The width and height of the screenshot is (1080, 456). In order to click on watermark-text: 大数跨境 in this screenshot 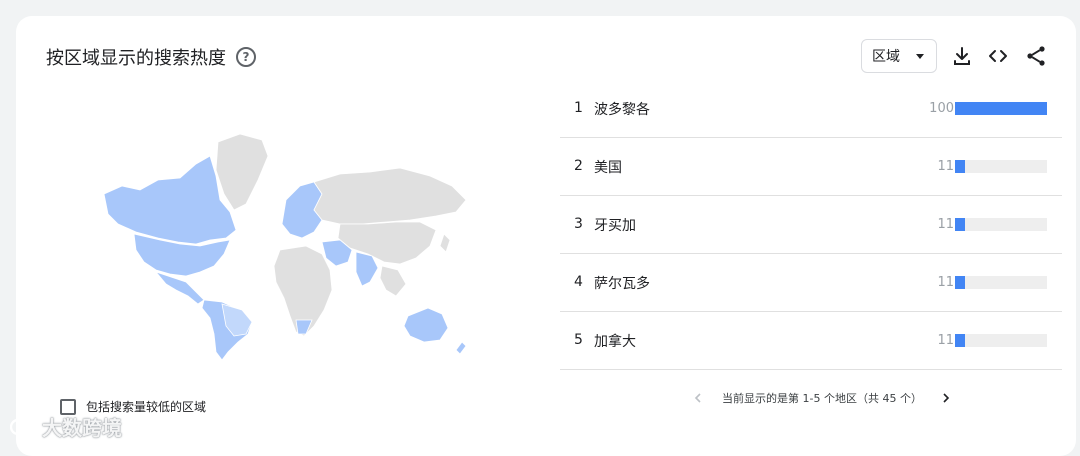, I will do `click(82, 428)`.